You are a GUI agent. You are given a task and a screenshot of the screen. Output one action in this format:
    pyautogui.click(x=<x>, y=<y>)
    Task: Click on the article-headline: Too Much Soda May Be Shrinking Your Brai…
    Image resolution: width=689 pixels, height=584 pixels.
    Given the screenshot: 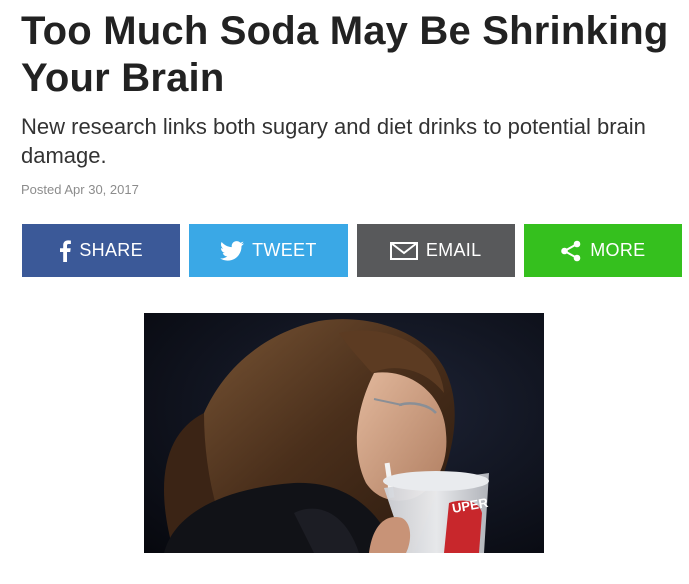 What is the action you would take?
    pyautogui.click(x=345, y=54)
    